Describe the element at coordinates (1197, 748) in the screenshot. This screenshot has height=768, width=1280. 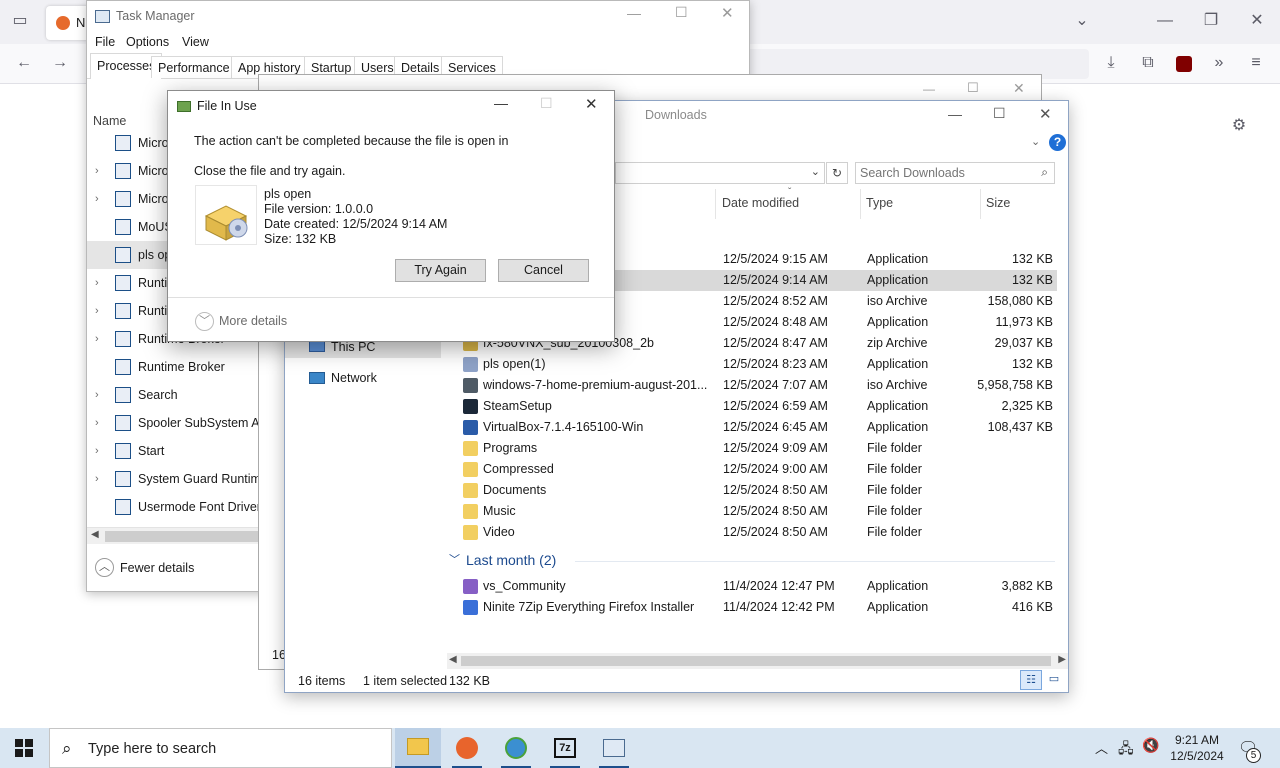
I see `clock: 9:21 AM 12/5/2024` at that location.